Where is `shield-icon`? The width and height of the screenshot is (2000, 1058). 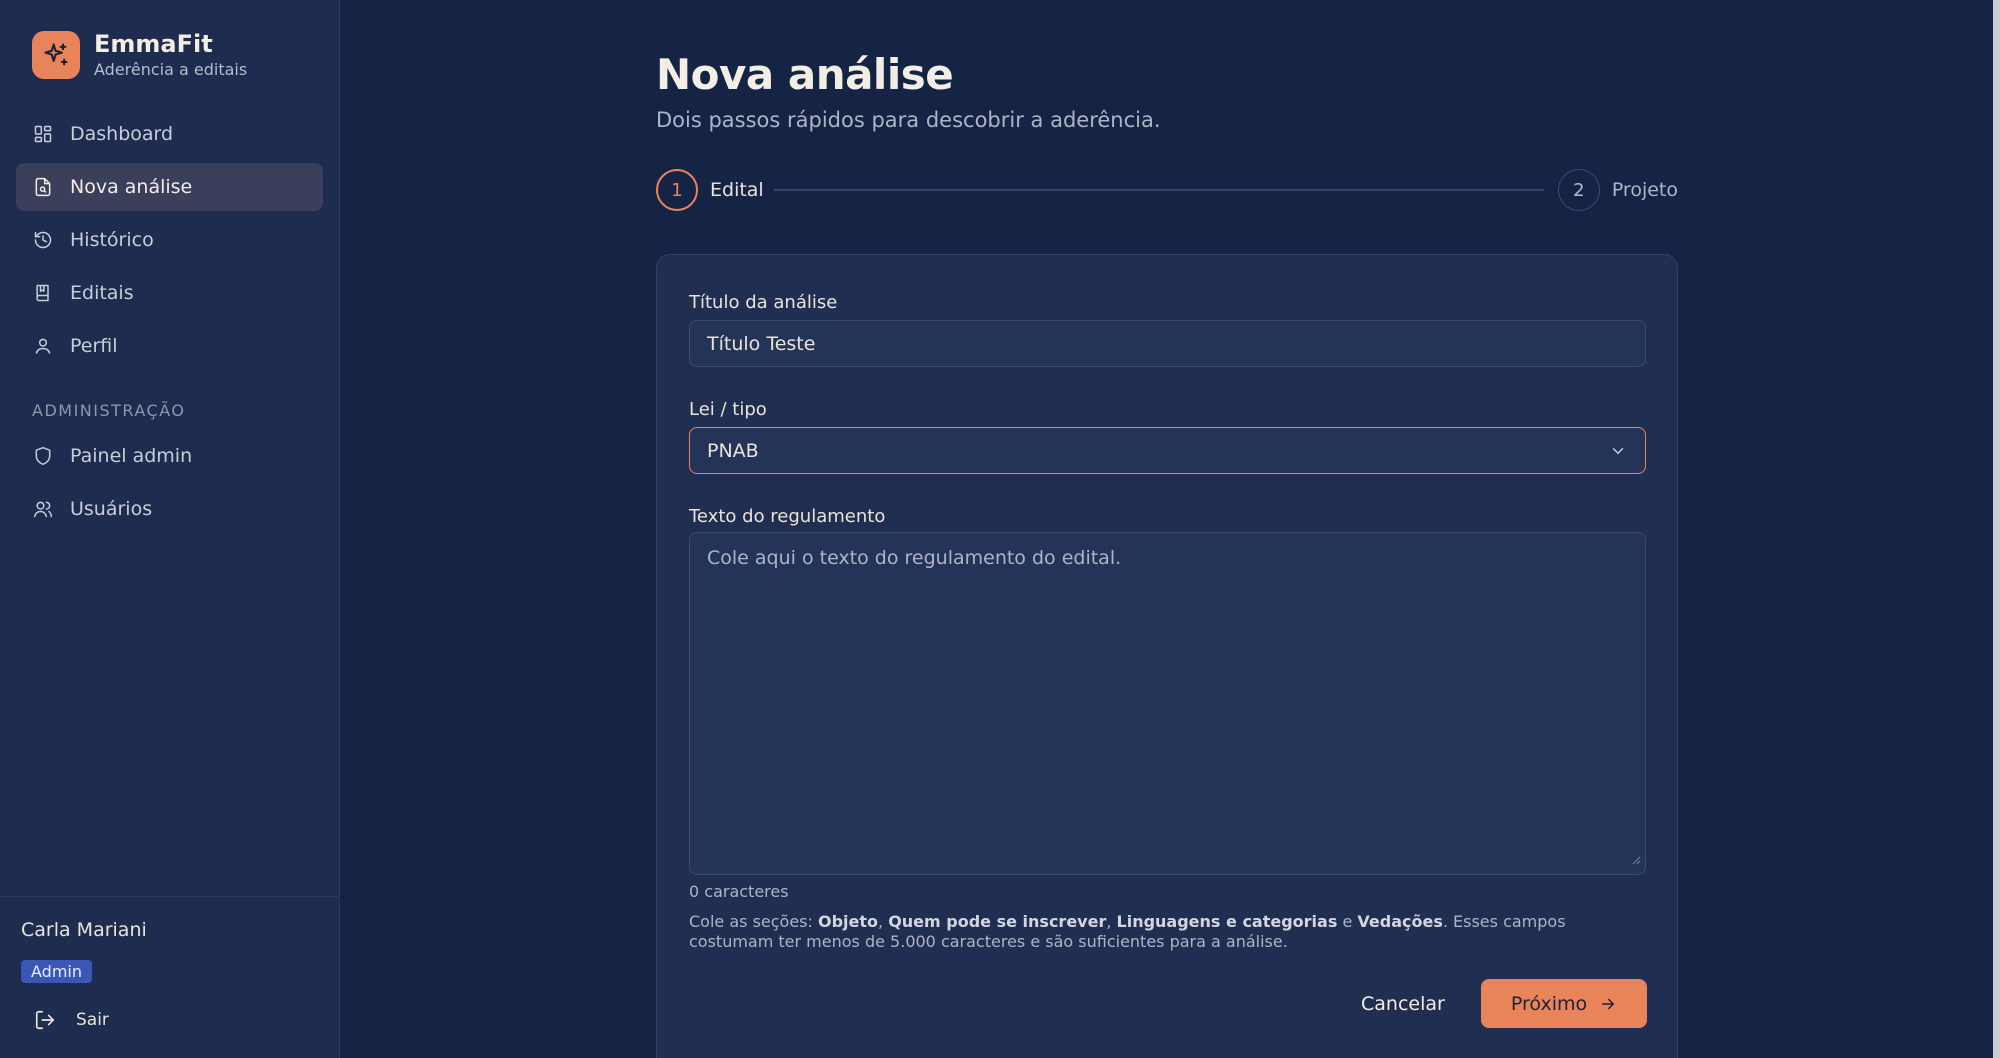
shield-icon is located at coordinates (43, 456).